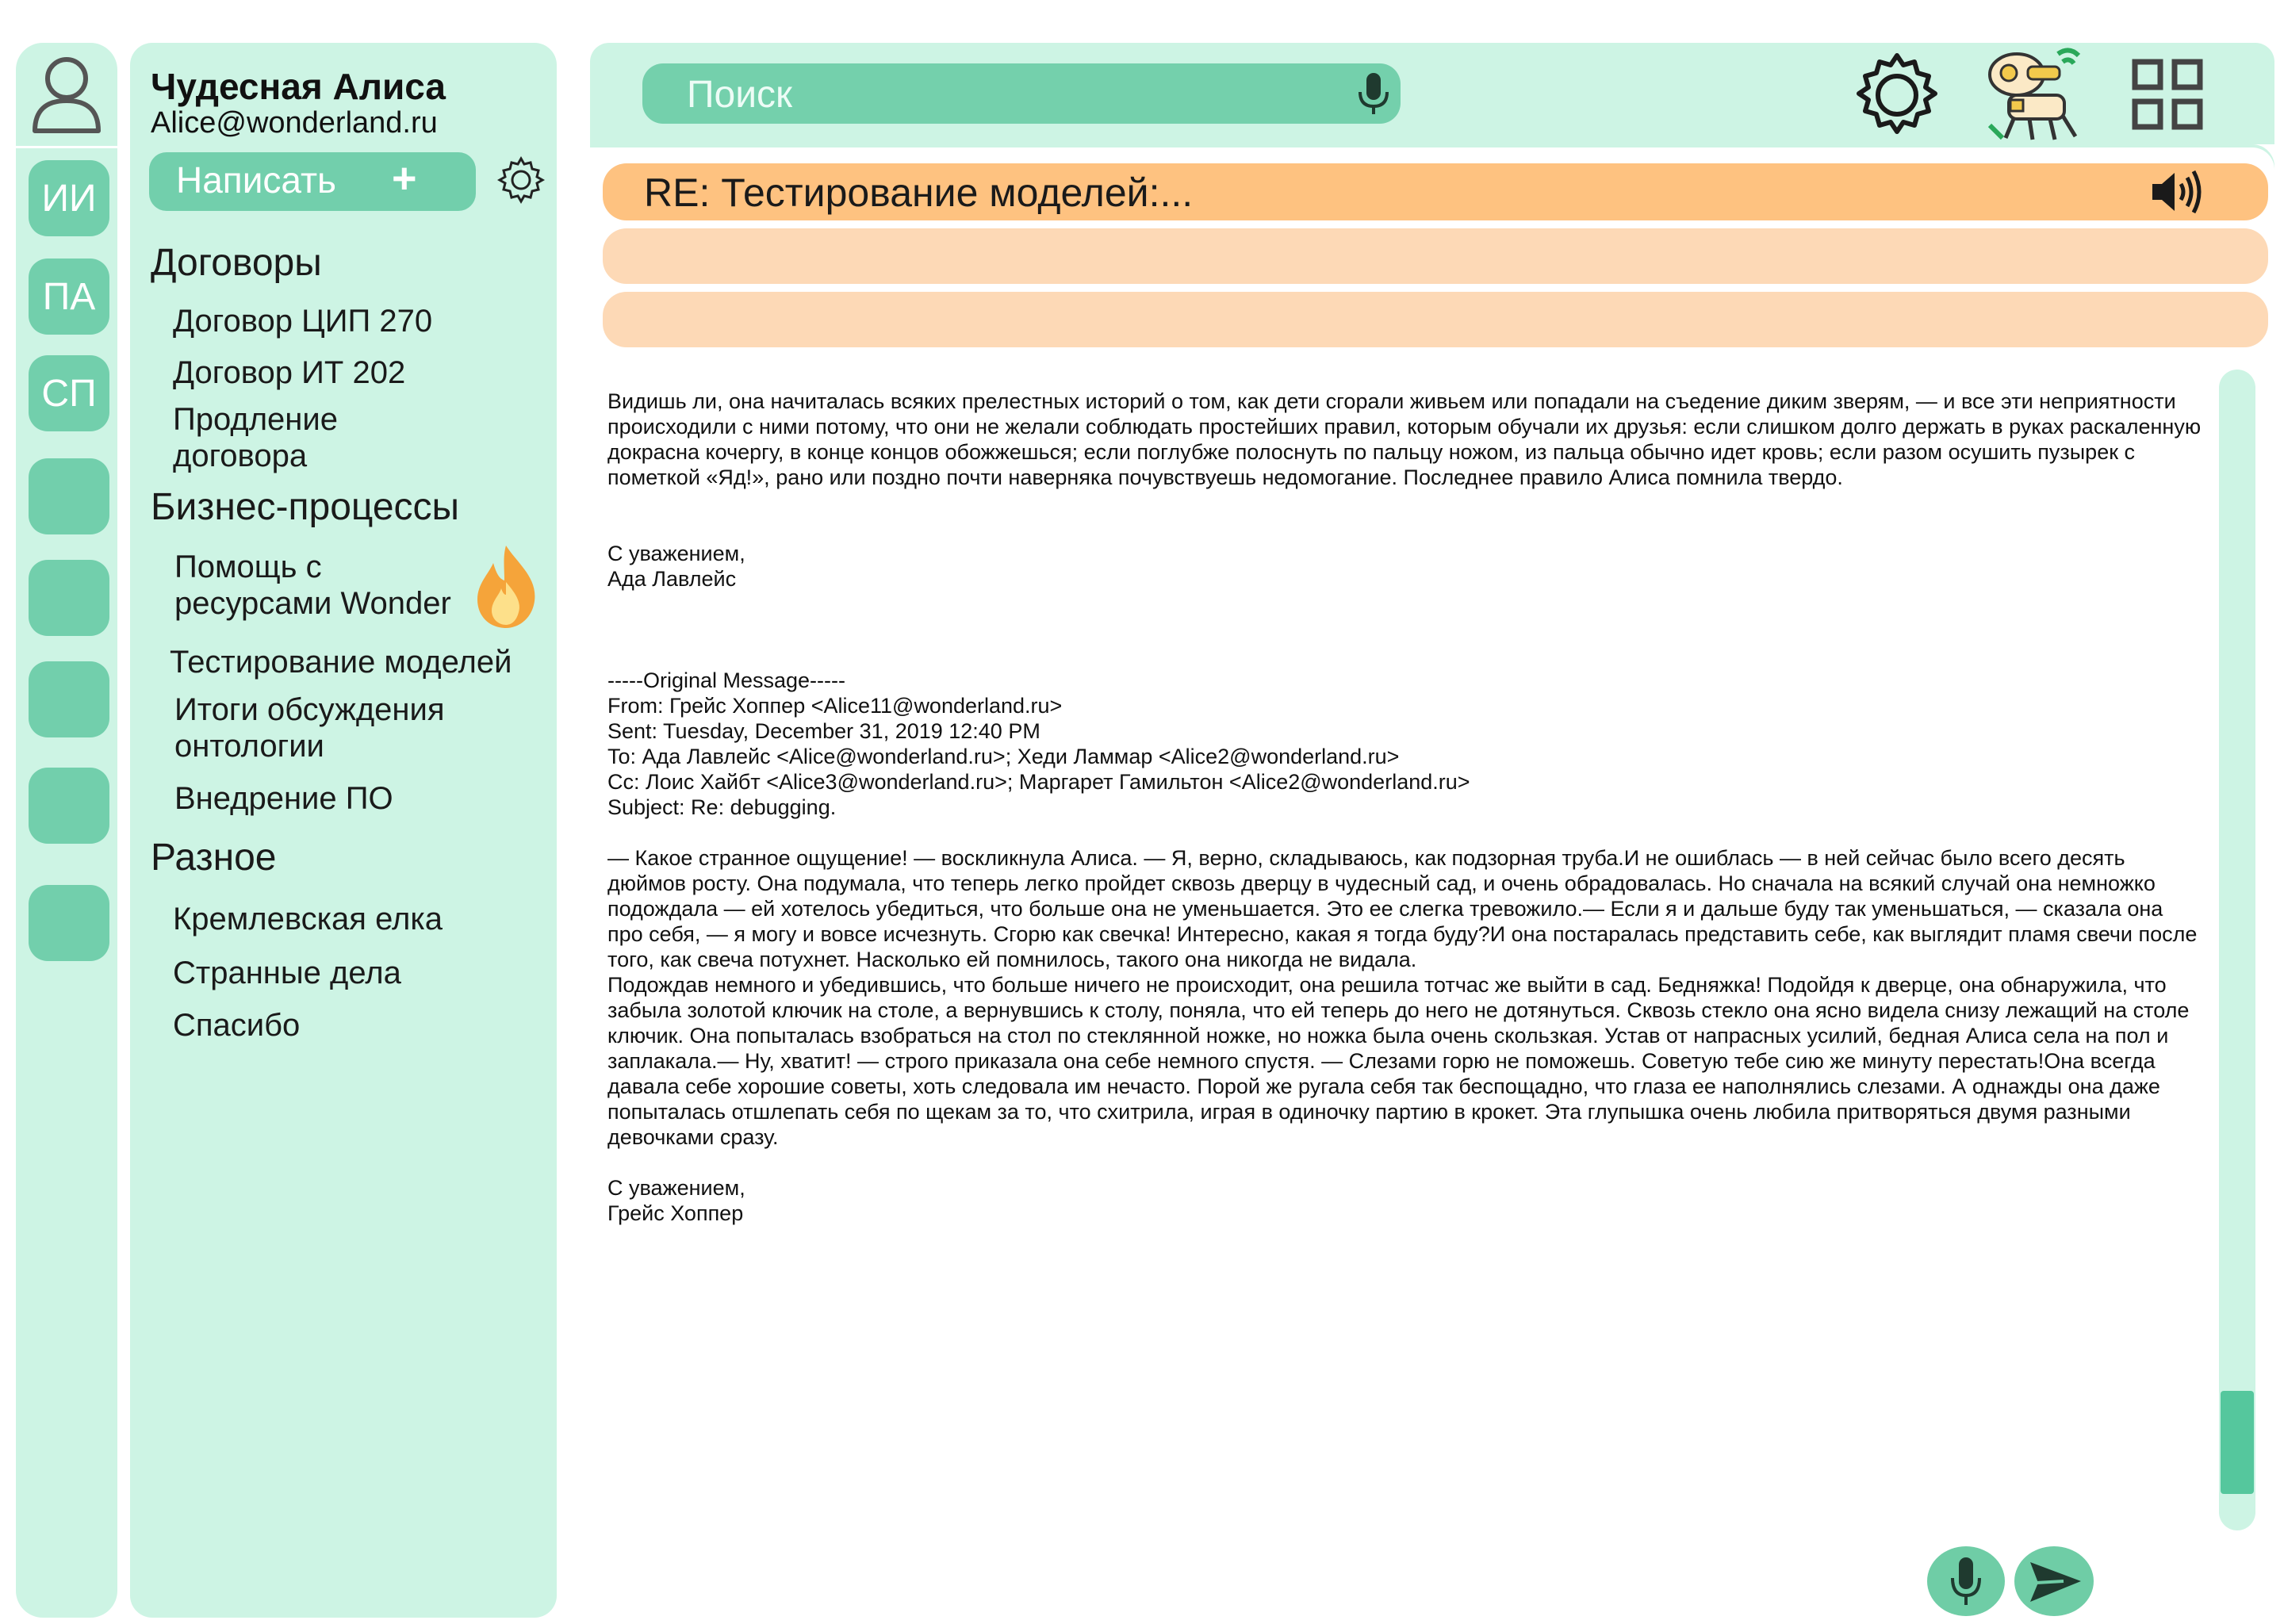 This screenshot has width=2284, height=1624. I want to click on voice-input-button, so click(1966, 1581).